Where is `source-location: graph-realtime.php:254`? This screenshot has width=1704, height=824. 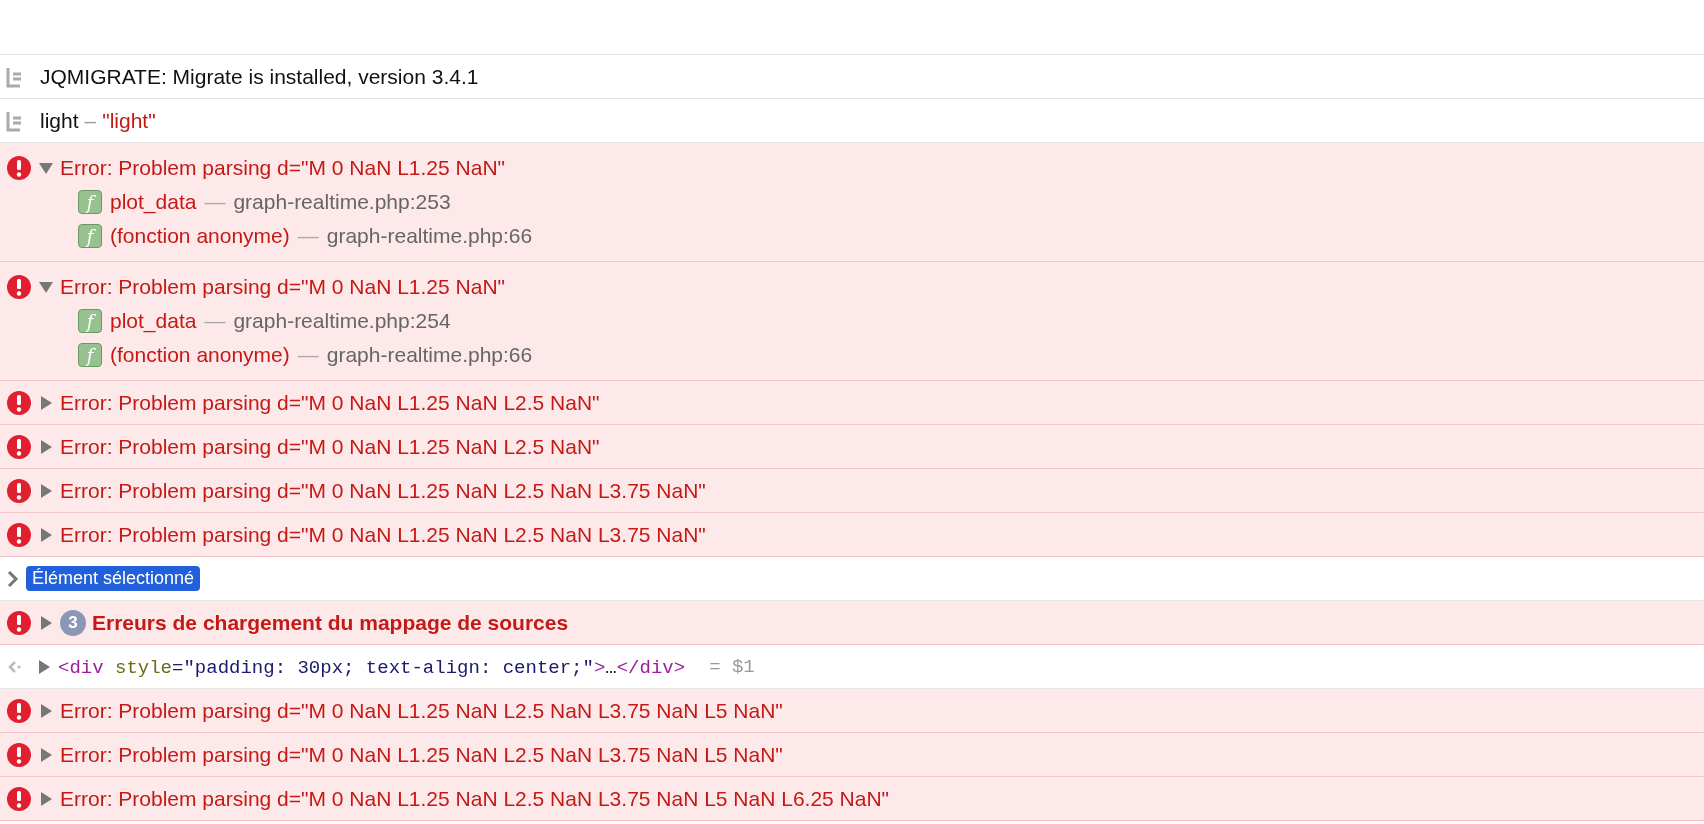 source-location: graph-realtime.php:254 is located at coordinates (342, 321).